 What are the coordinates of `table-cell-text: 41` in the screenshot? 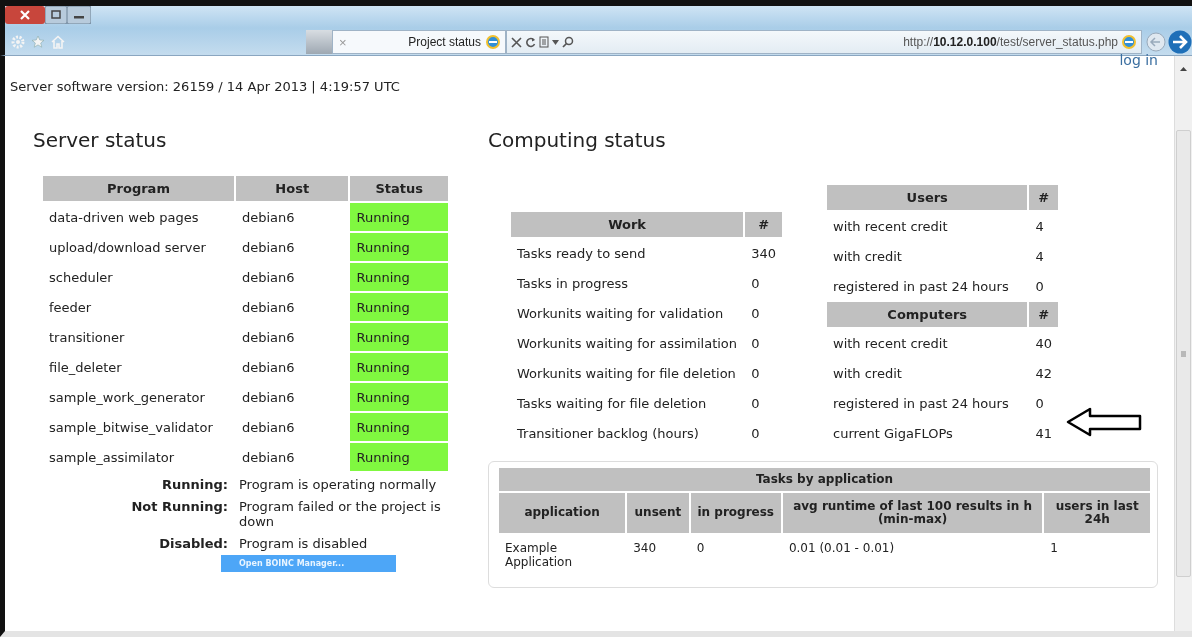 It's located at (1043, 433).